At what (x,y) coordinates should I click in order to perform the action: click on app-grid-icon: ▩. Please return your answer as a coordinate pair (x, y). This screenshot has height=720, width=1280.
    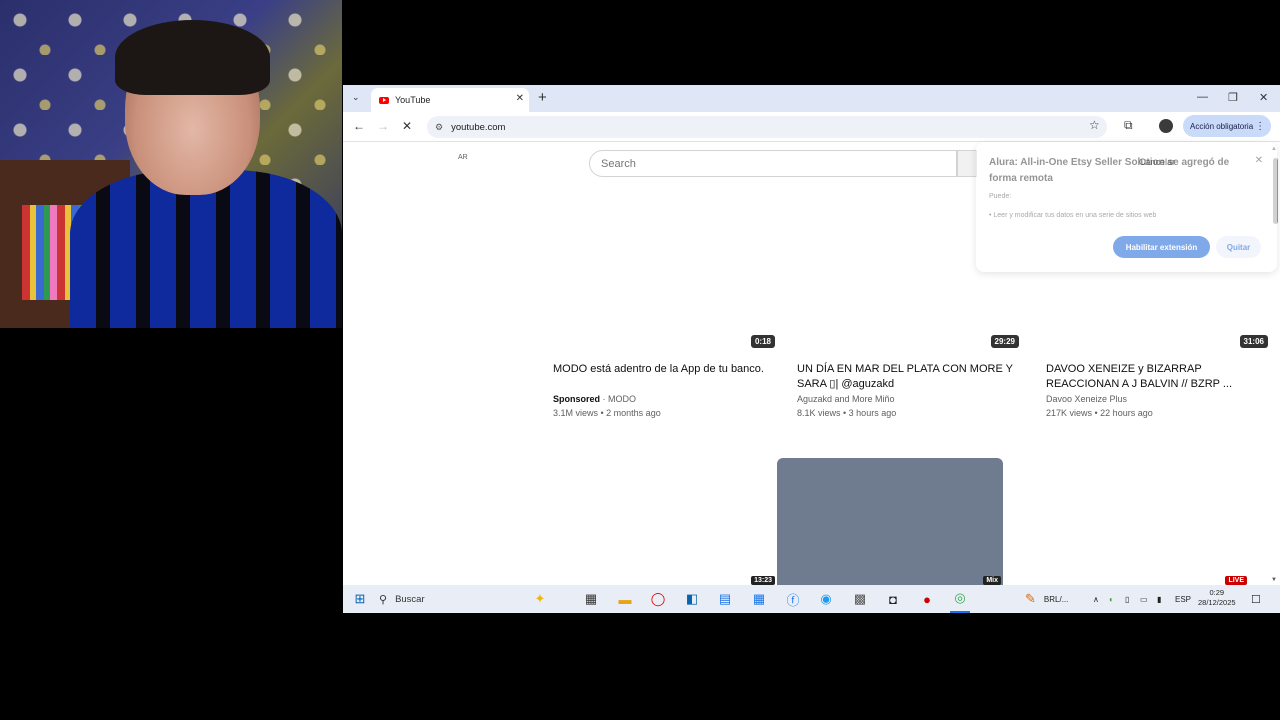
    Looking at the image, I should click on (860, 599).